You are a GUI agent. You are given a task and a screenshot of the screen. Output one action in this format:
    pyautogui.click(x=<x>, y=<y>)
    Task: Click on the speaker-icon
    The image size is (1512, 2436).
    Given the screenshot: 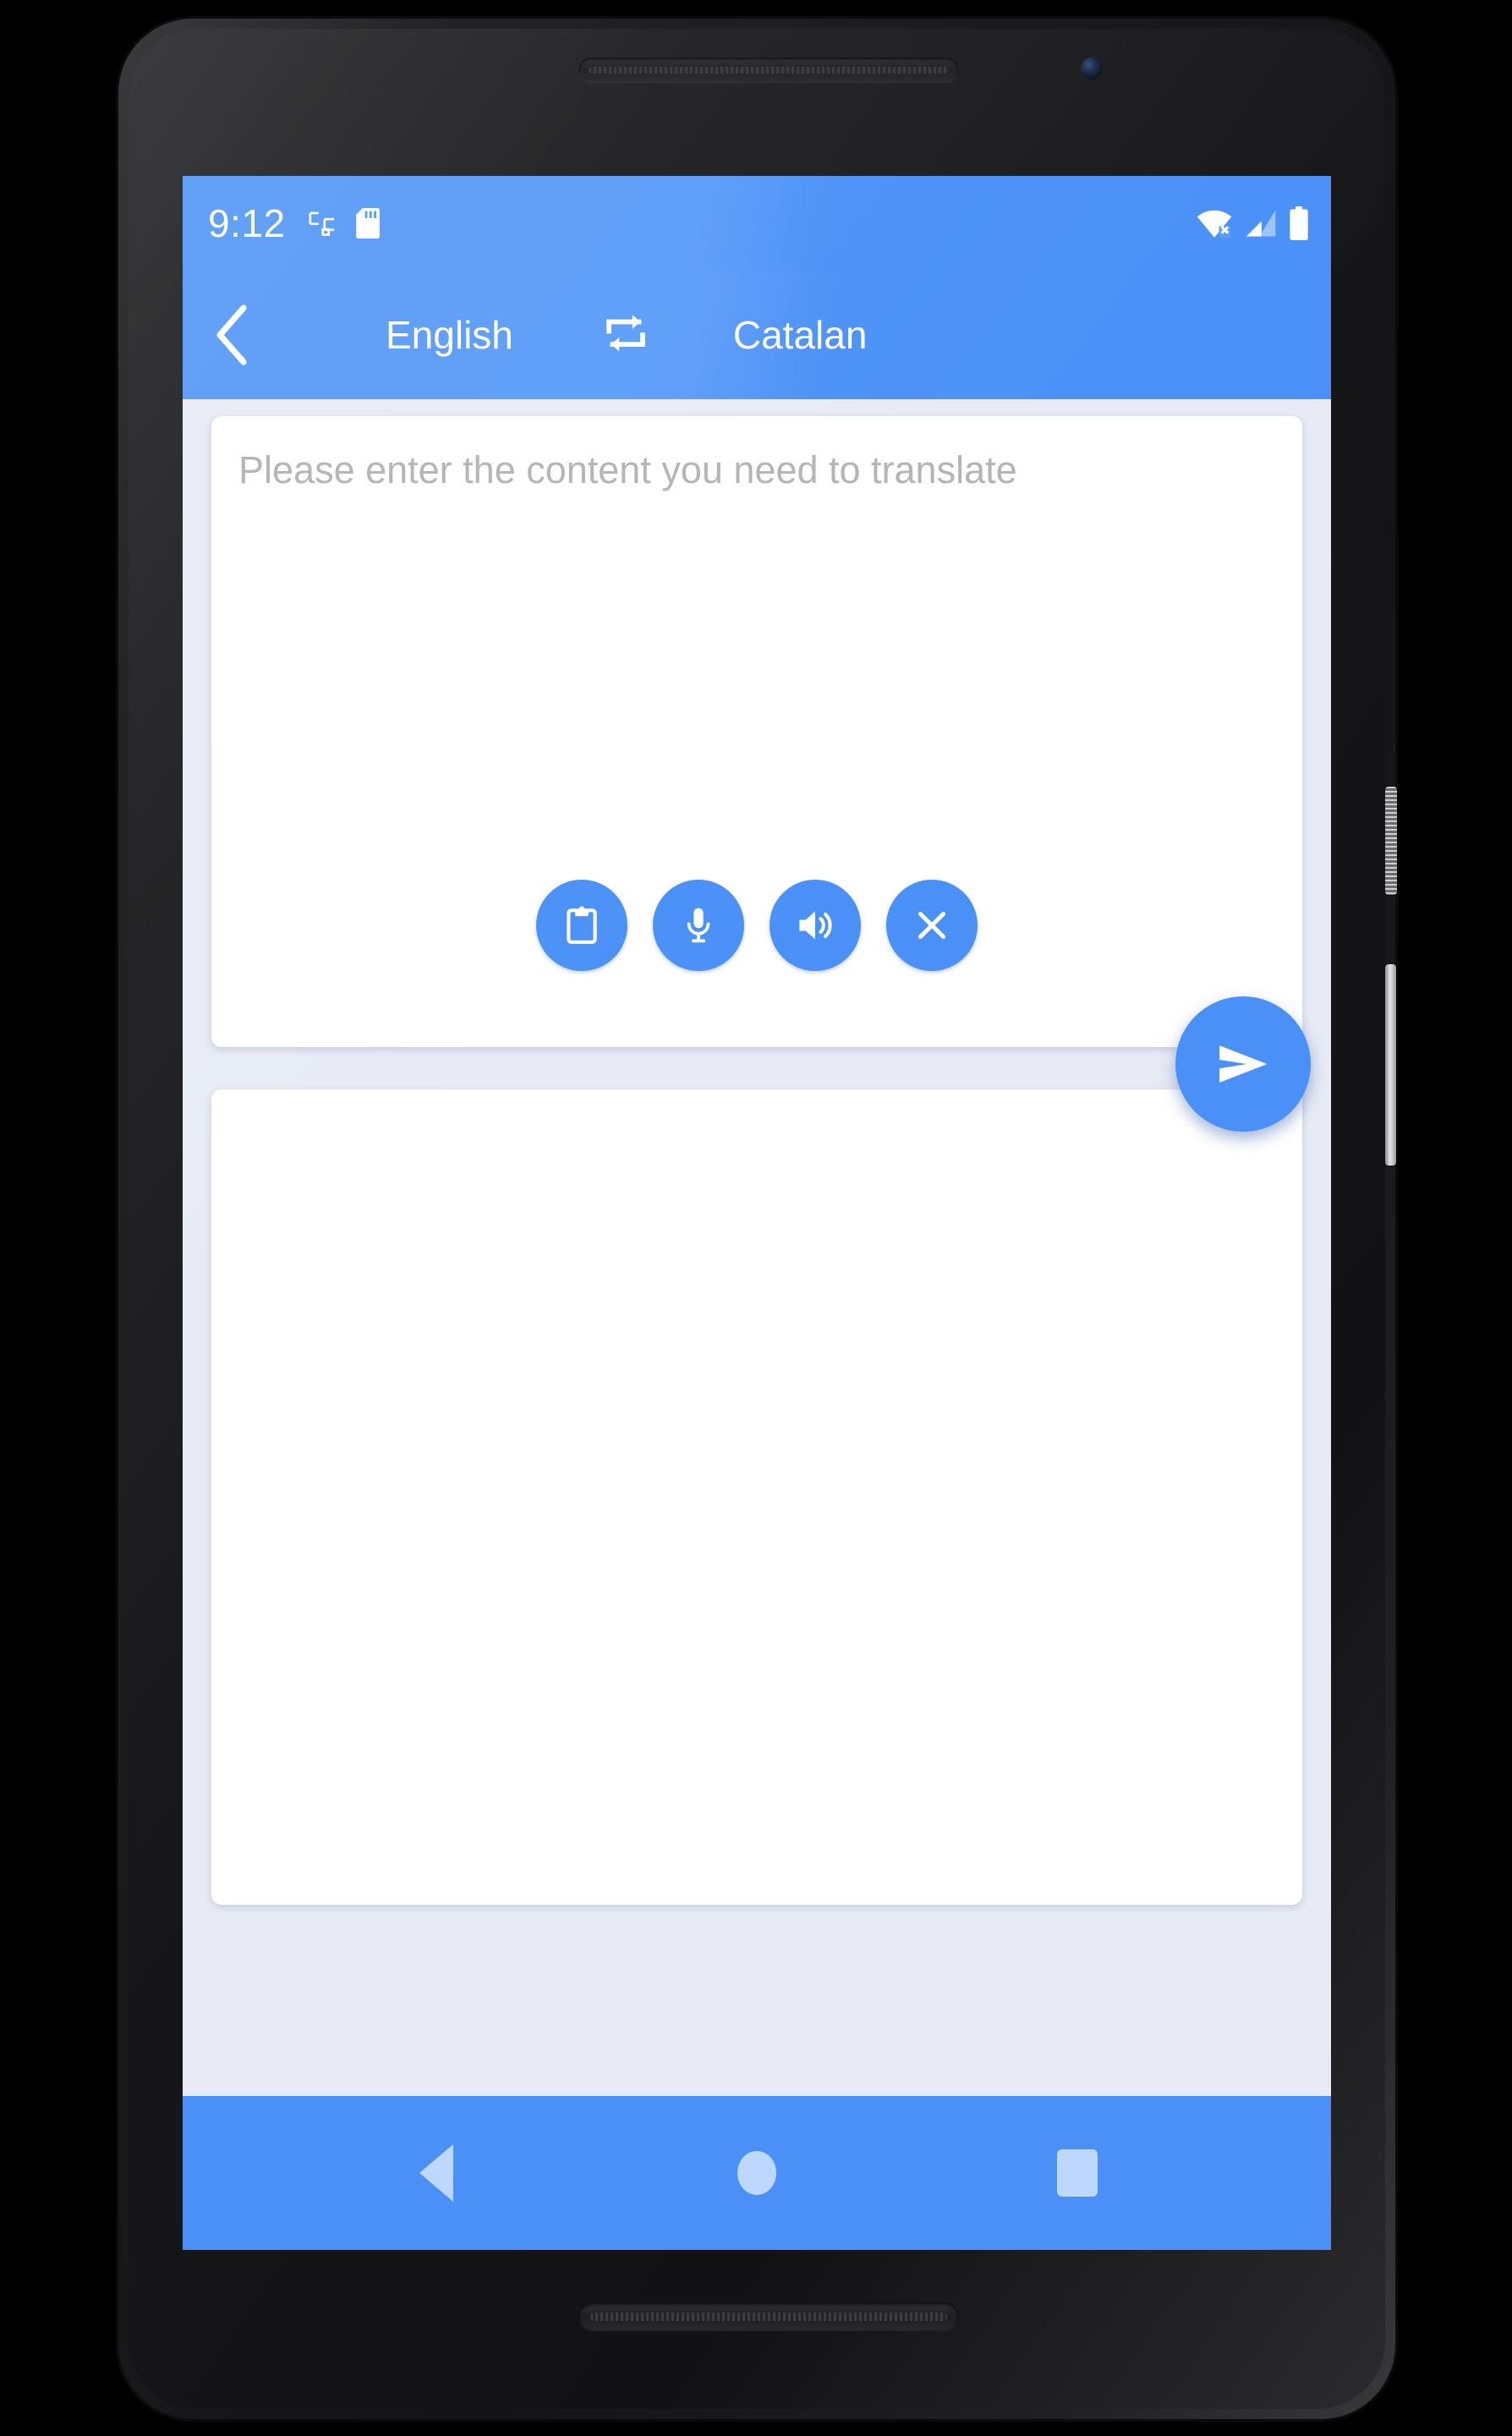 What is the action you would take?
    pyautogui.click(x=815, y=925)
    